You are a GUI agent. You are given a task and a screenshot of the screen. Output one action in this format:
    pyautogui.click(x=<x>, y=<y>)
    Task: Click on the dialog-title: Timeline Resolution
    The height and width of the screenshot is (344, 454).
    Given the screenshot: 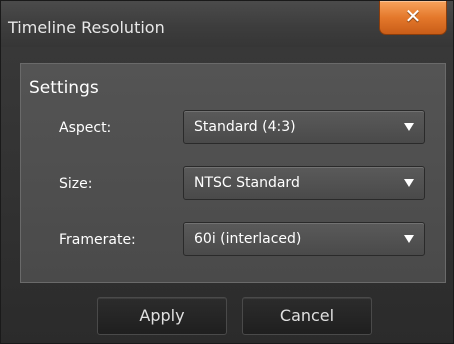 What is the action you would take?
    pyautogui.click(x=86, y=27)
    